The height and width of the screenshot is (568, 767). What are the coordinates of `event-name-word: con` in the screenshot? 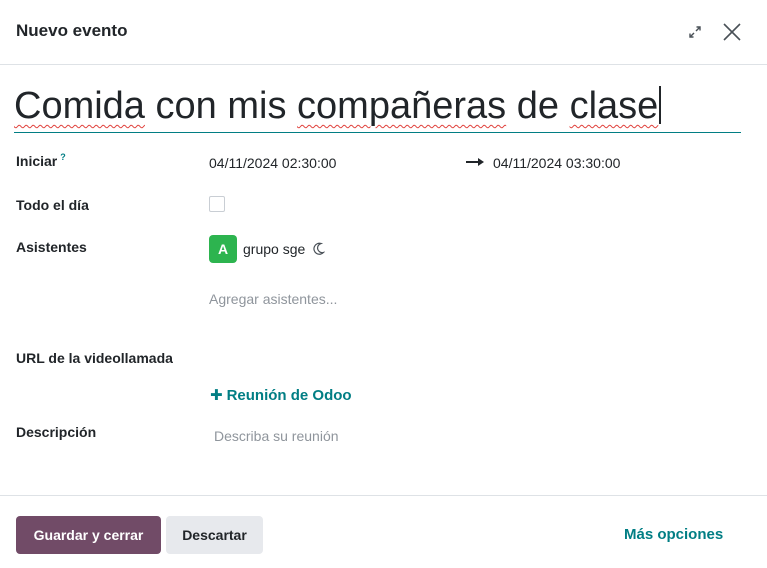 It's located at (186, 106).